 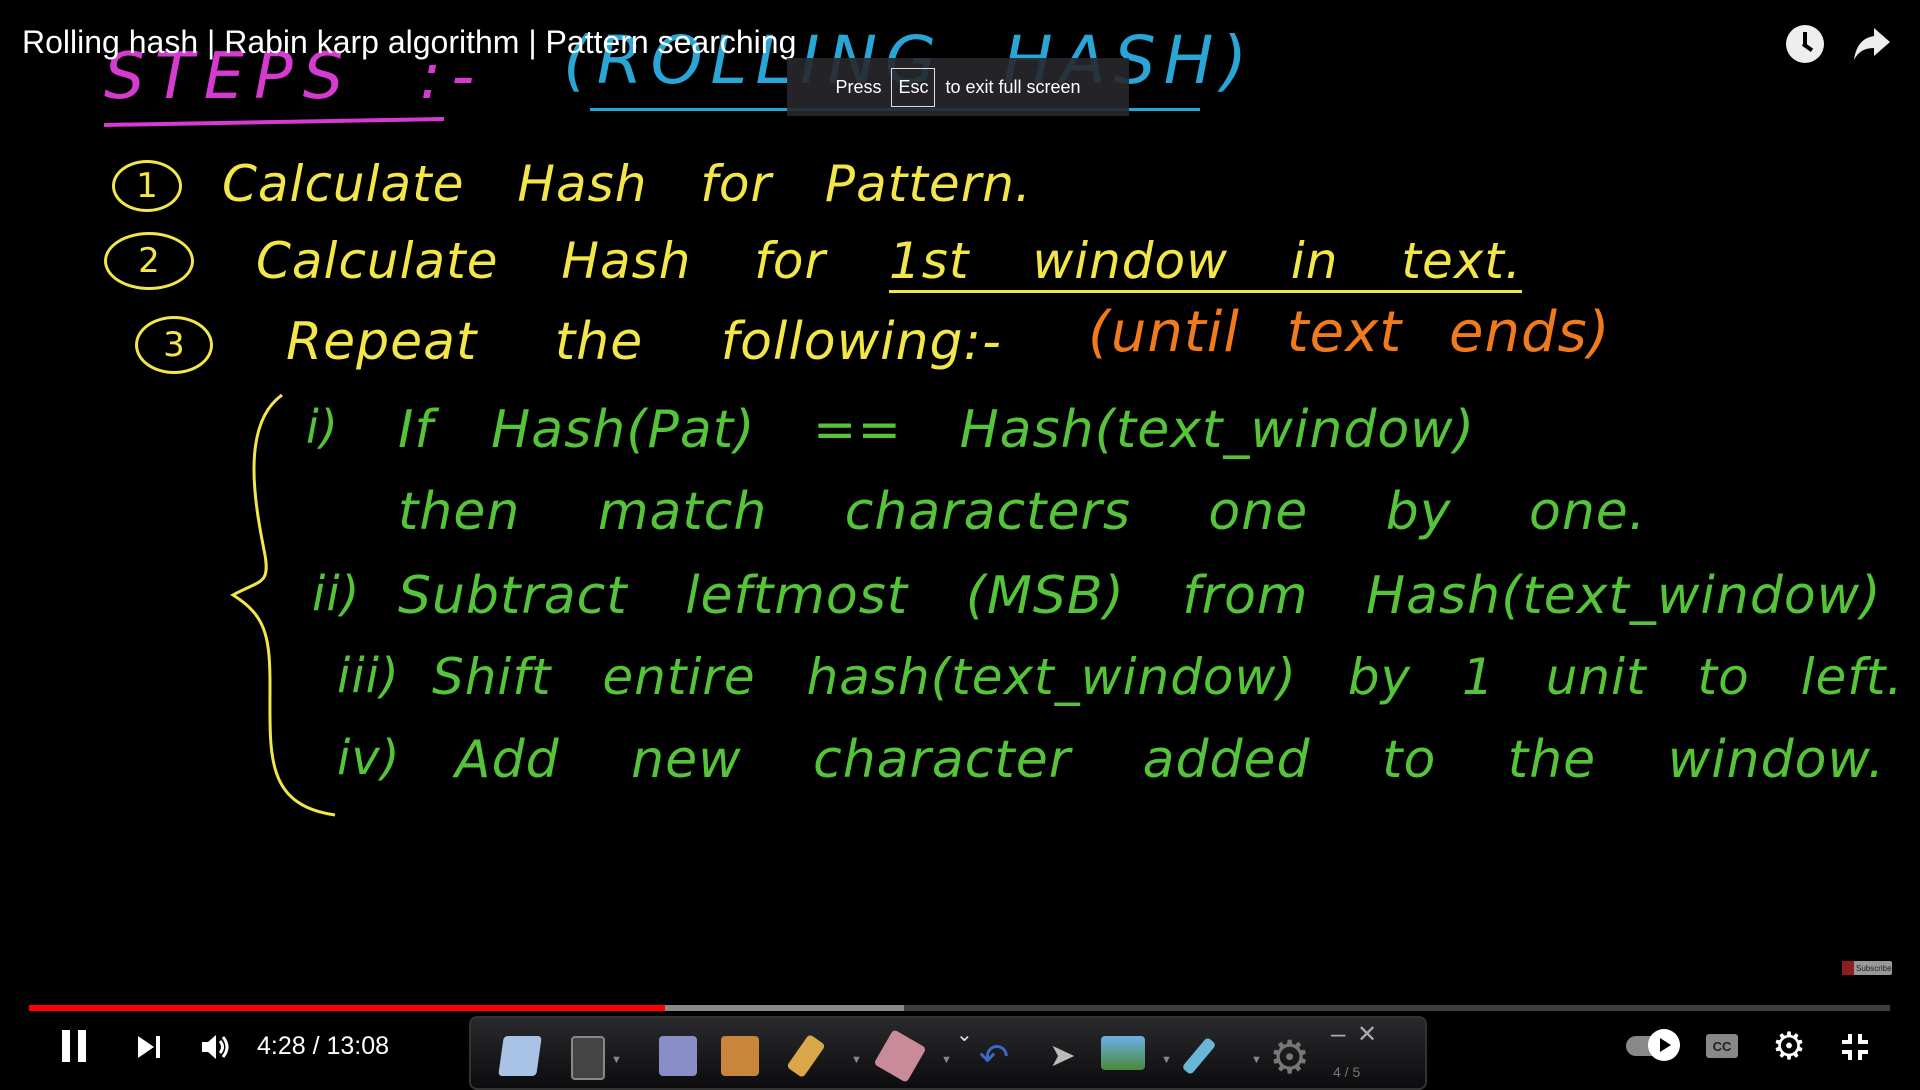 What do you see at coordinates (347, 1008) in the screenshot?
I see `played-bar` at bounding box center [347, 1008].